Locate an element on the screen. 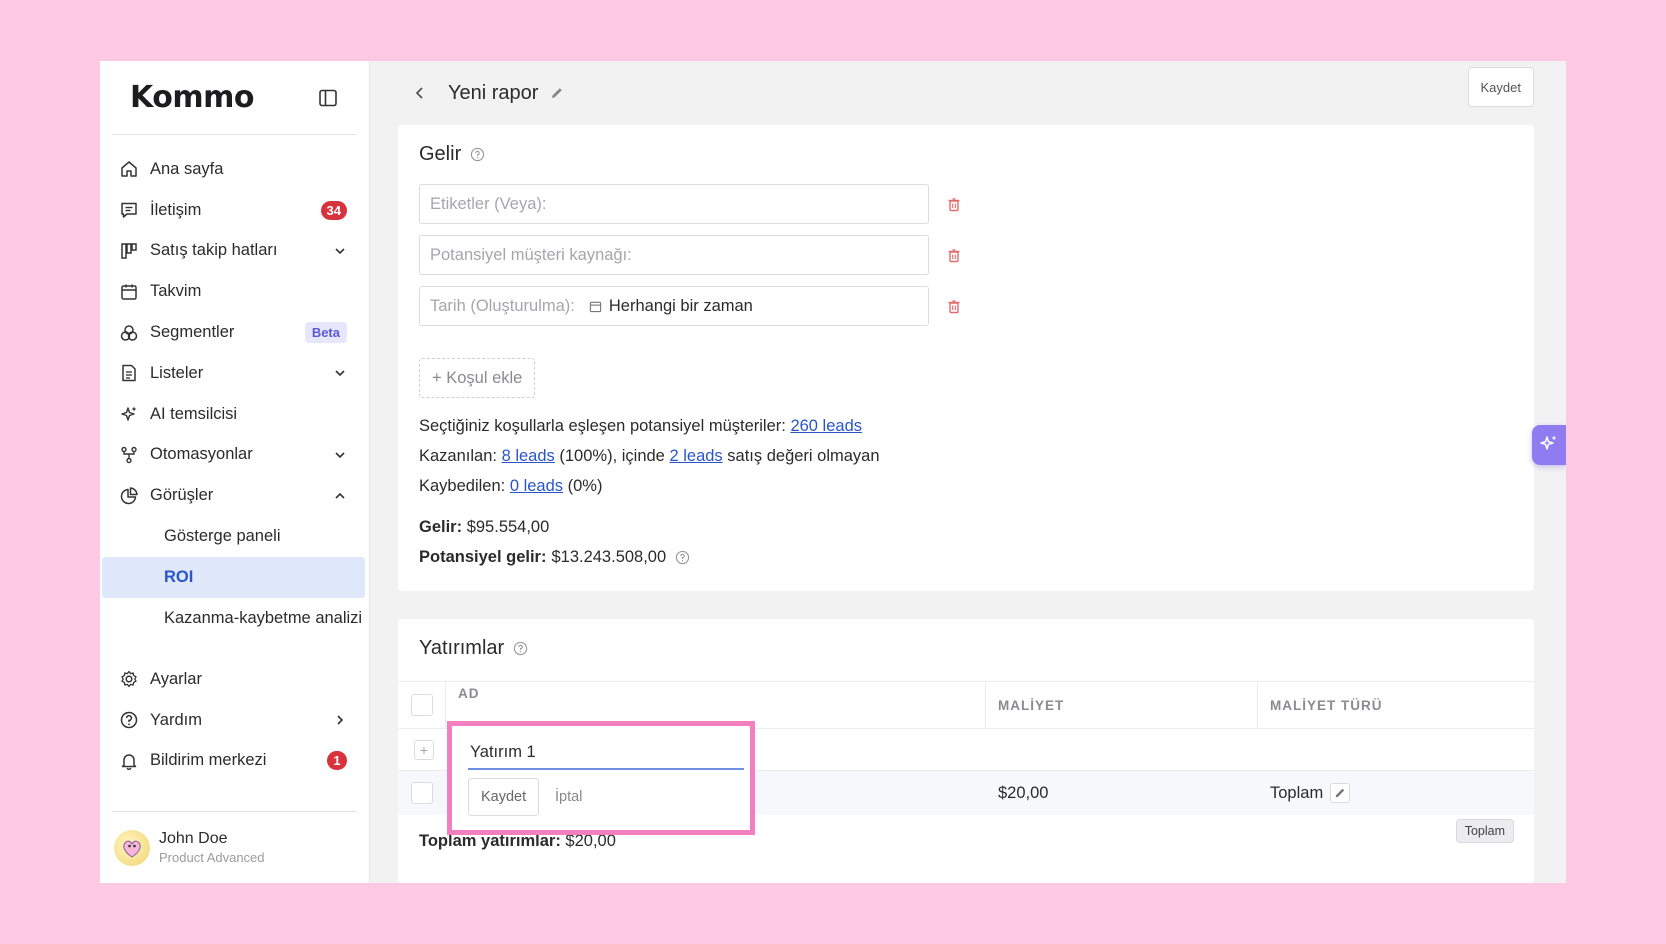 The height and width of the screenshot is (944, 1666). select-all-cell is located at coordinates (422, 705).